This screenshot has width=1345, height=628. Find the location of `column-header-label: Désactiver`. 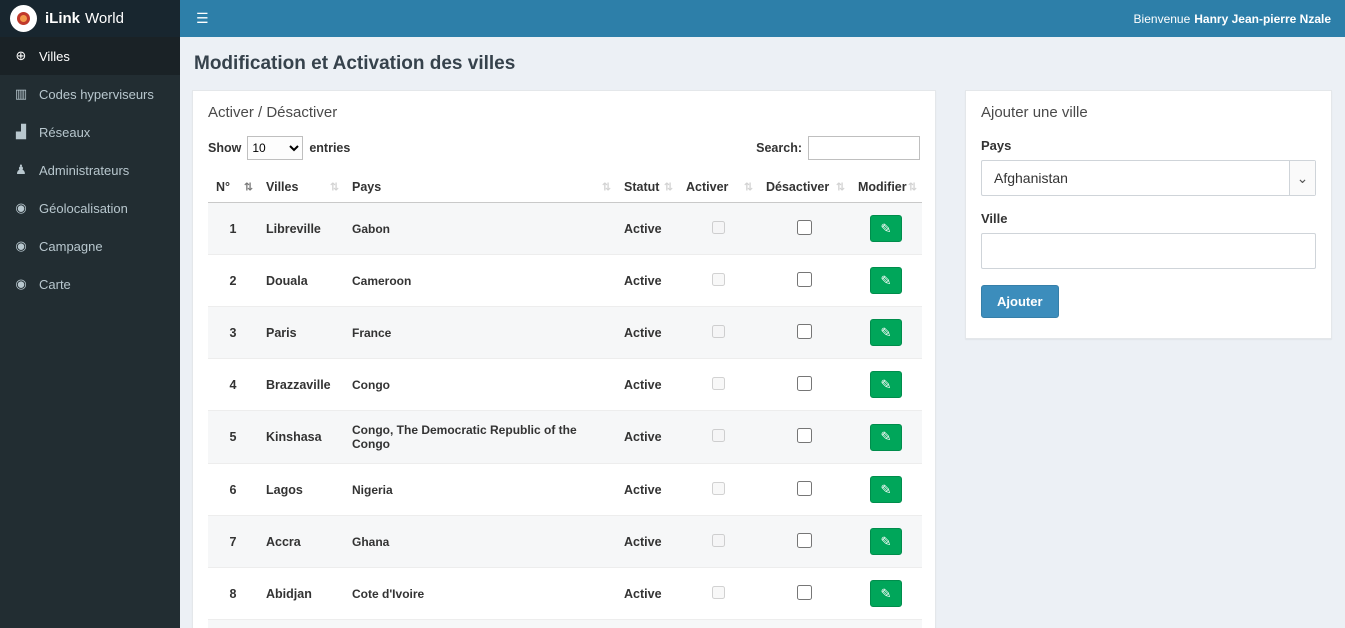

column-header-label: Désactiver is located at coordinates (798, 187).